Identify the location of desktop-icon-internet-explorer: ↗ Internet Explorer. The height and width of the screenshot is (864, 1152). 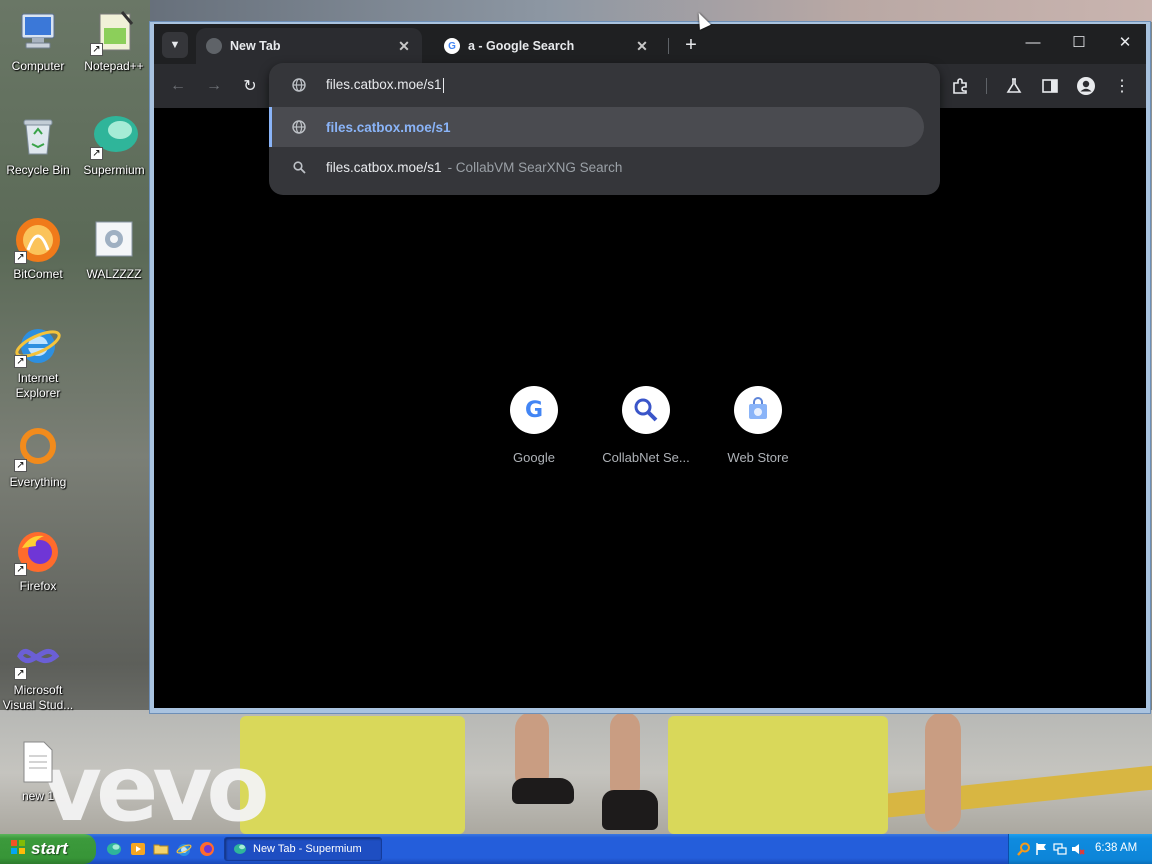
(38, 360).